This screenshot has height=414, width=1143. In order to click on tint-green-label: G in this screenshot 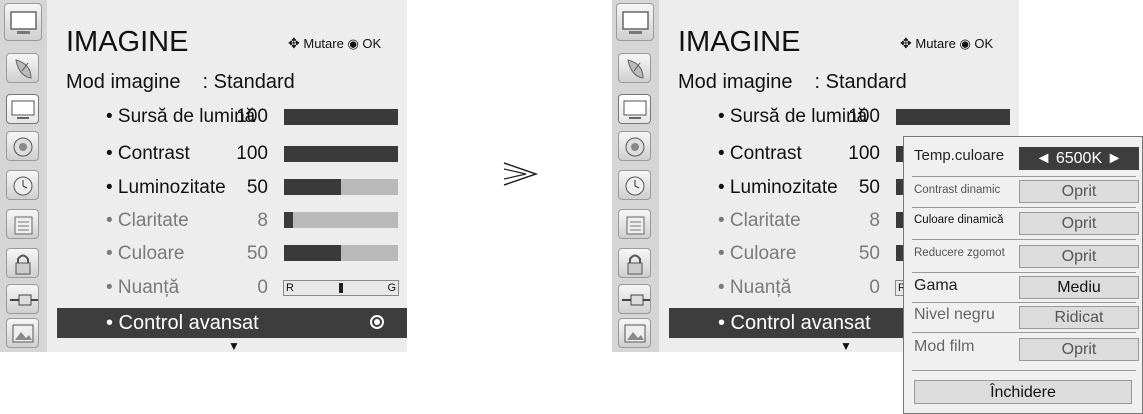, I will do `click(391, 288)`.